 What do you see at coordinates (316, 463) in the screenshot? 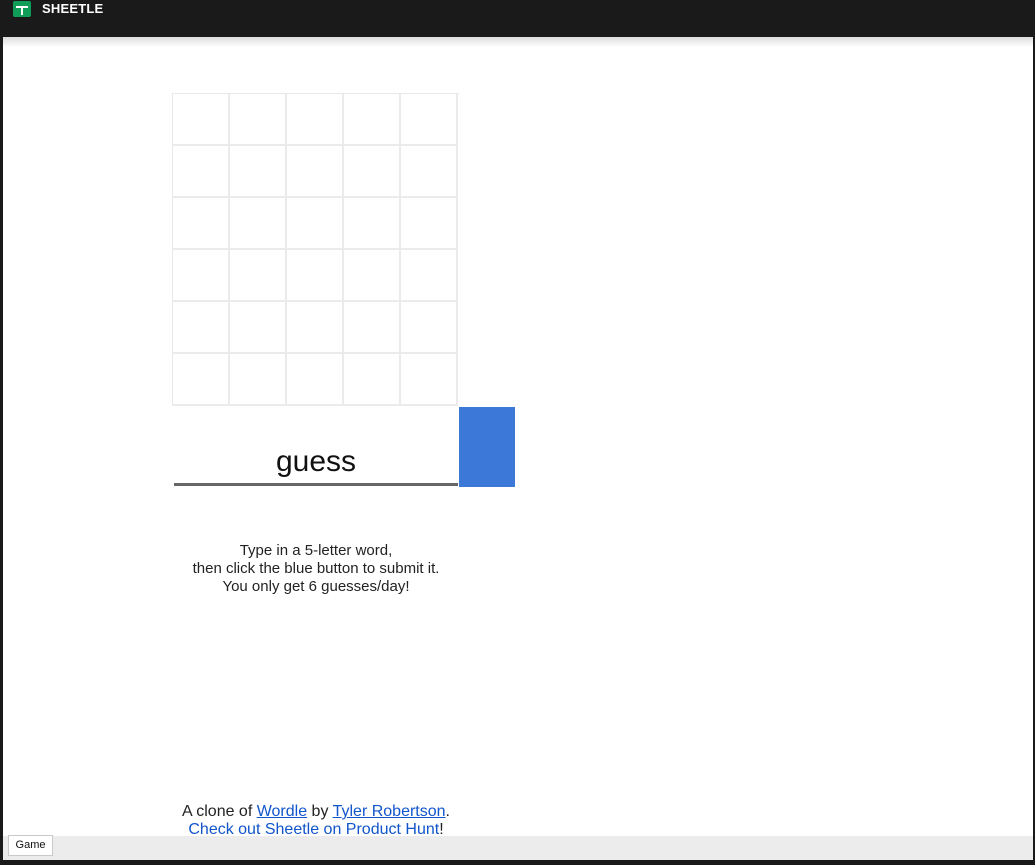
I see `guess-input` at bounding box center [316, 463].